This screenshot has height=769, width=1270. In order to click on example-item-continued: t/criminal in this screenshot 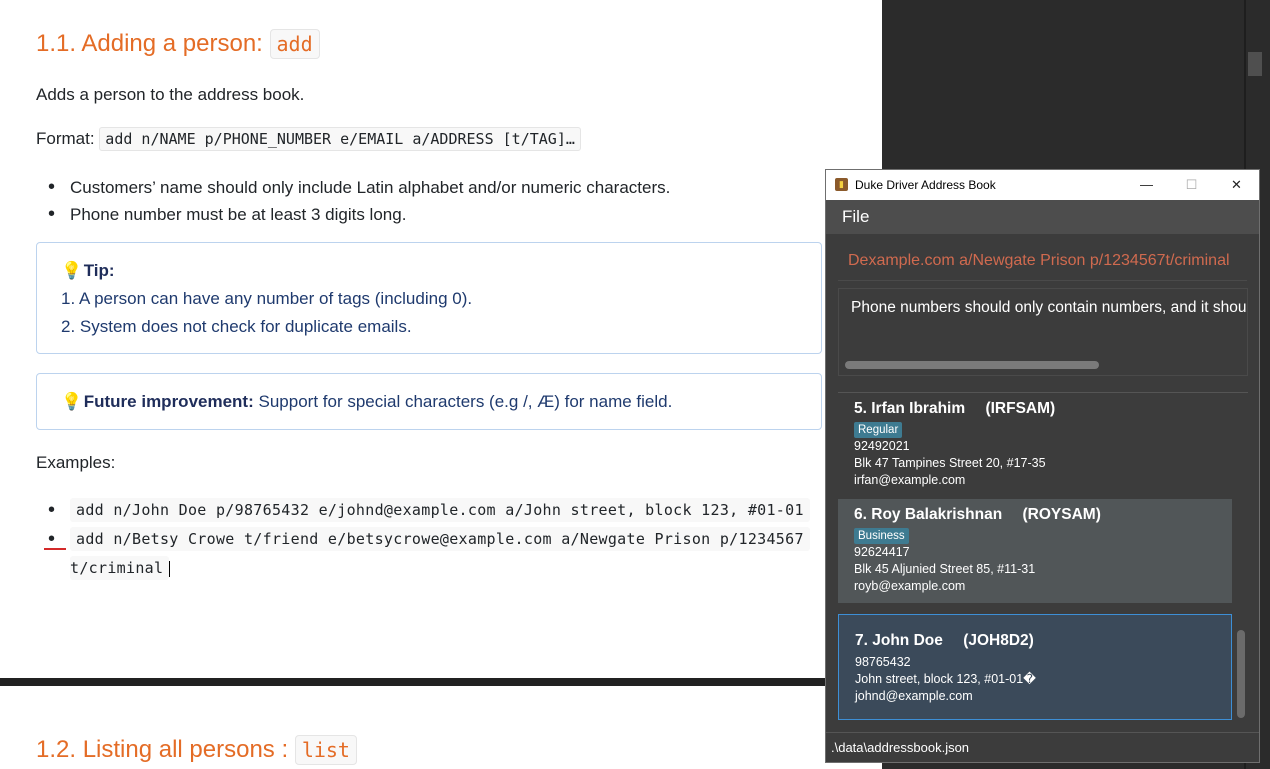, I will do `click(423, 568)`.